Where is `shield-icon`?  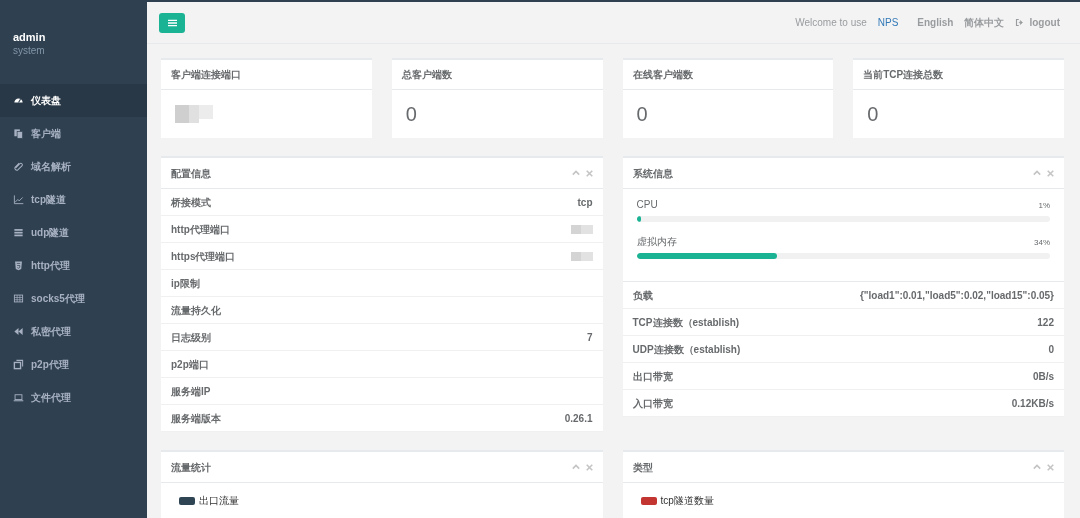
shield-icon is located at coordinates (18, 265).